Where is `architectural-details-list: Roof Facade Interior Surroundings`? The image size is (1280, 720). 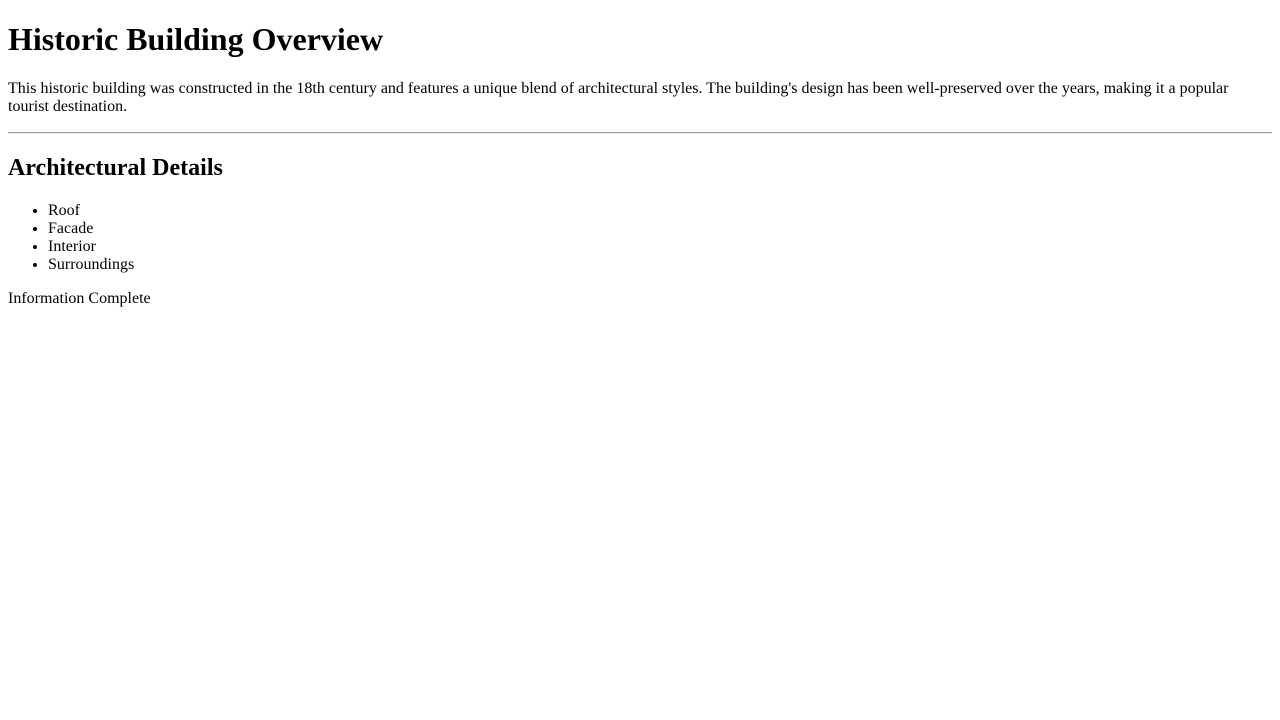 architectural-details-list: Roof Facade Interior Surroundings is located at coordinates (640, 238).